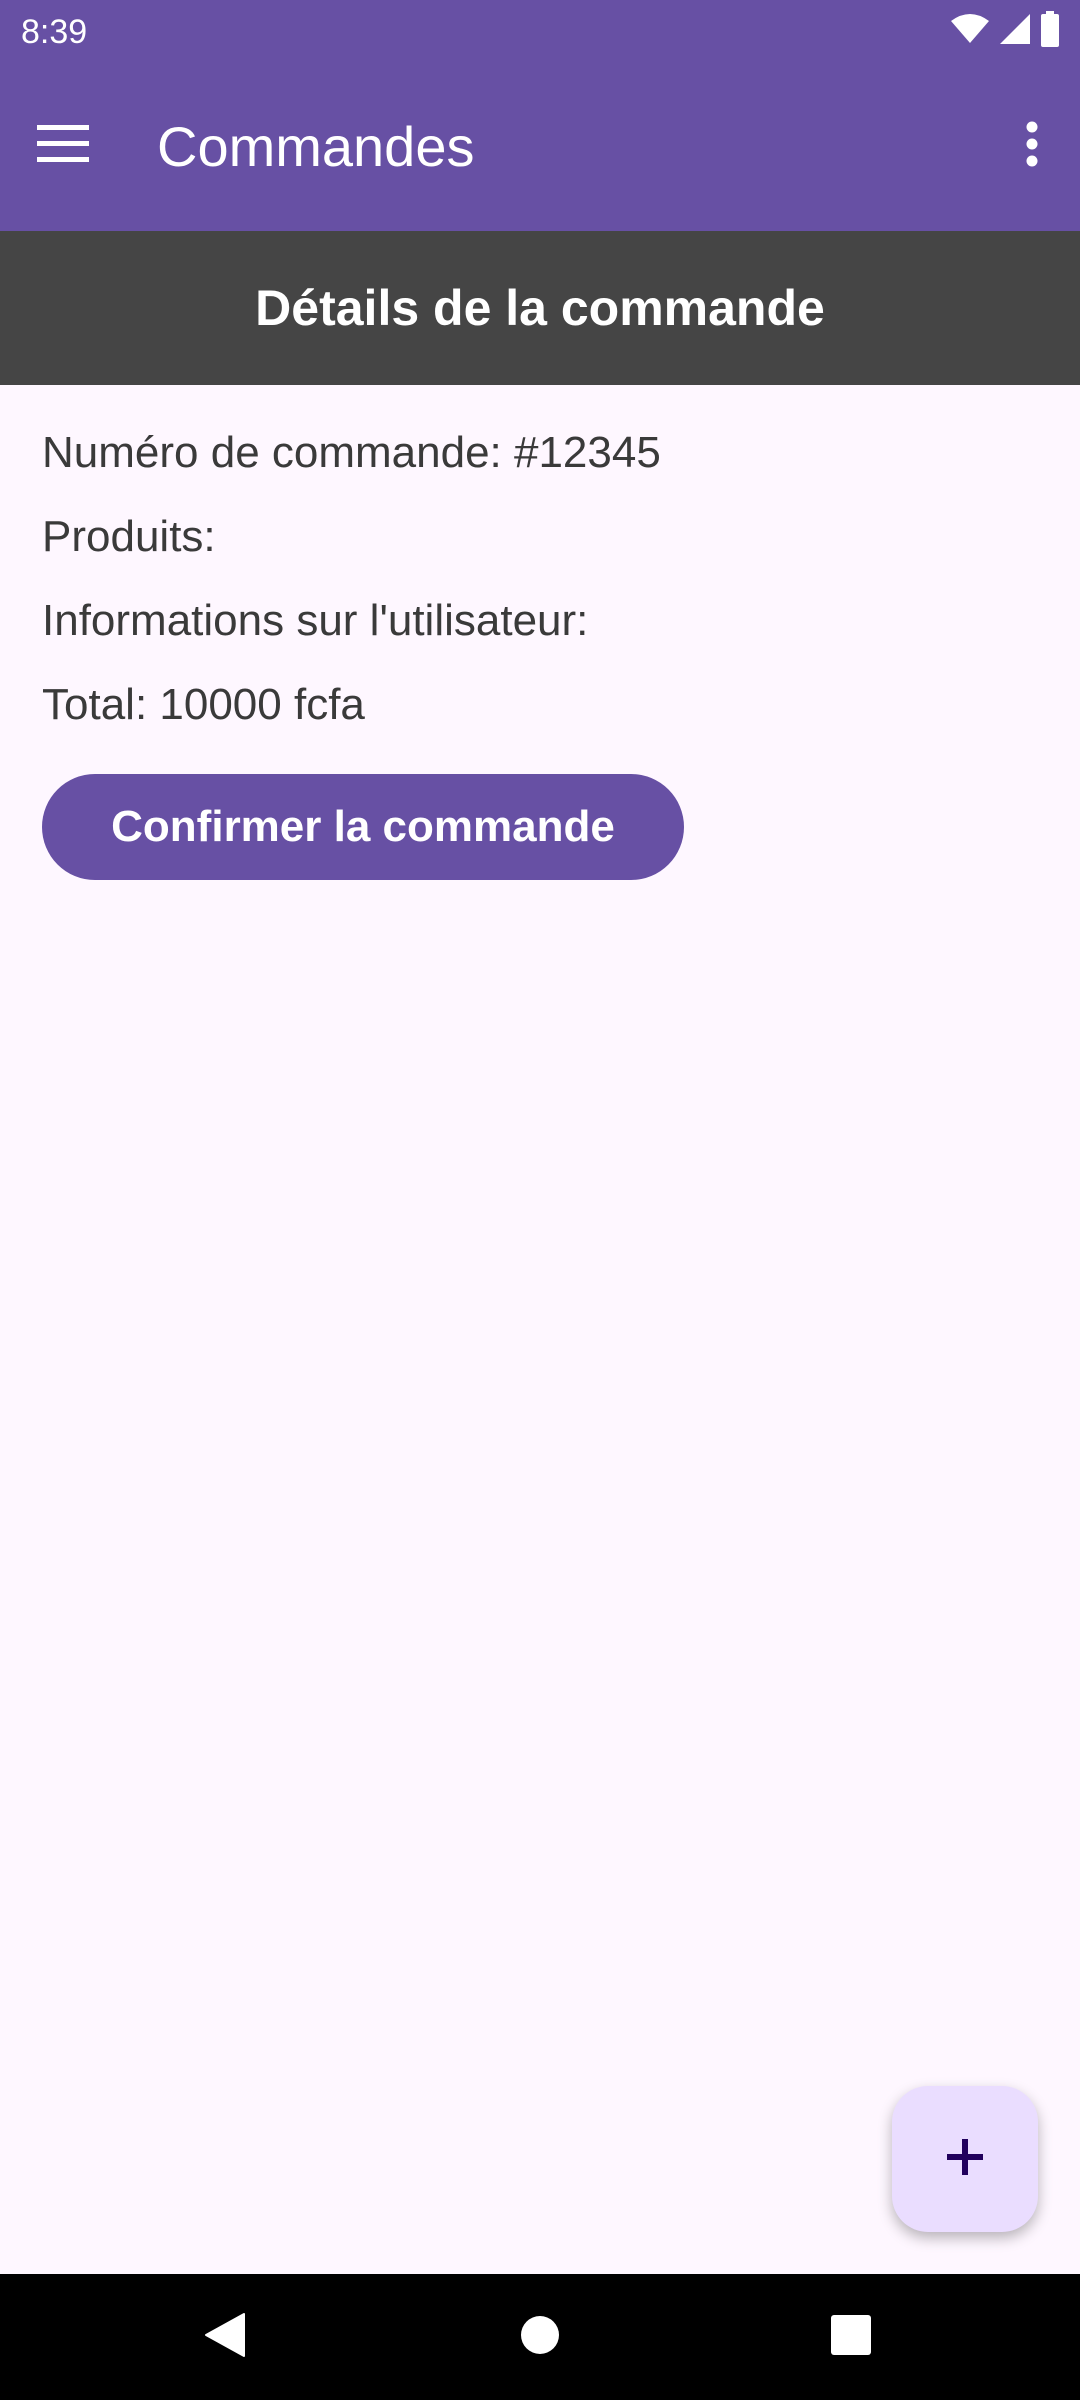 The image size is (1080, 2400). I want to click on order-number: Numéro de commande: #12345, so click(351, 452).